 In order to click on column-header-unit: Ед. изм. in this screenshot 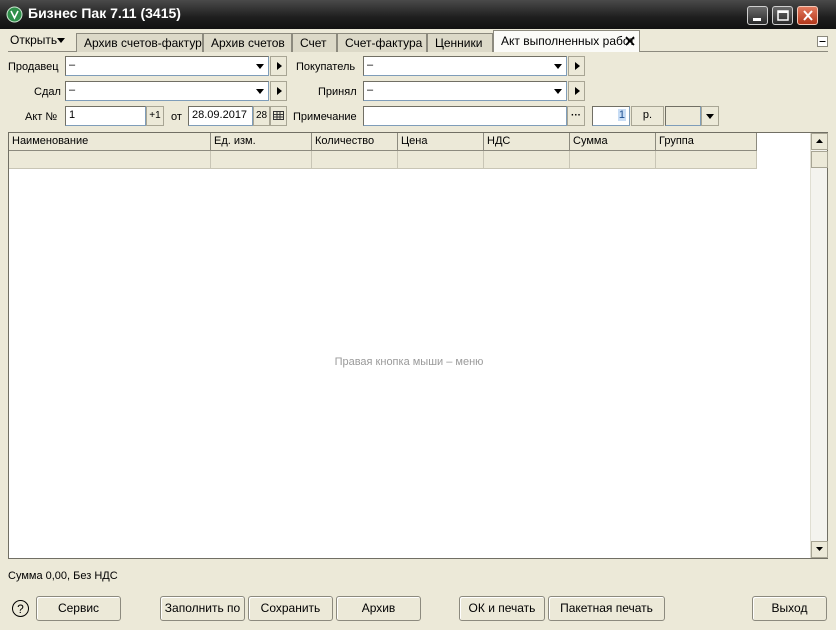, I will do `click(261, 142)`.